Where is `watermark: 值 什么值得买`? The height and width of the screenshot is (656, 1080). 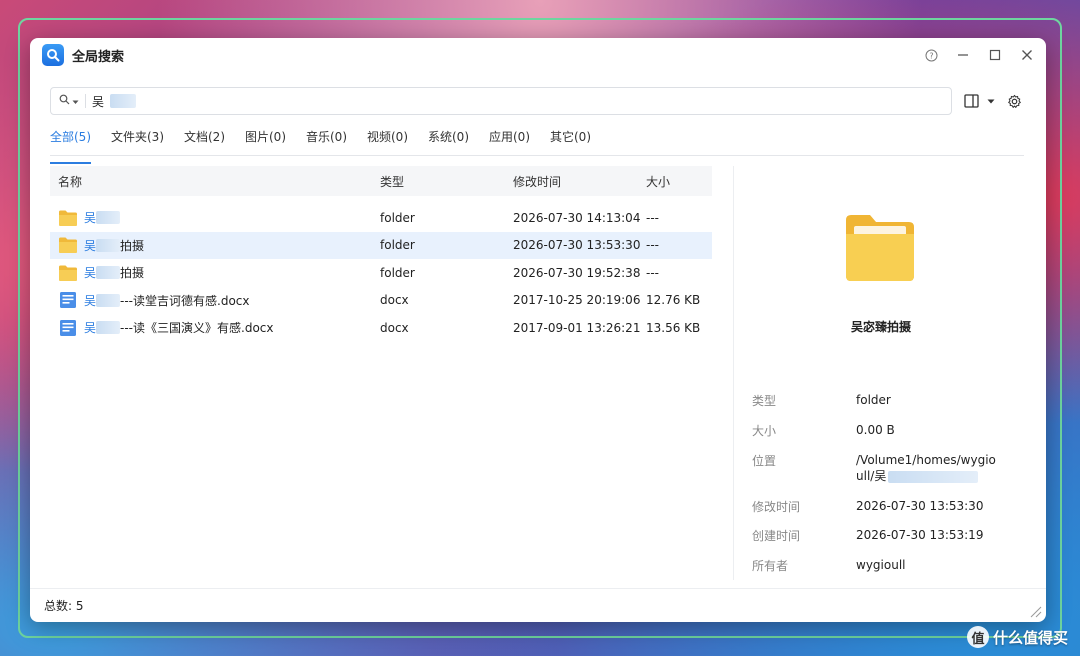
watermark: 值 什么值得买 is located at coordinates (1017, 637).